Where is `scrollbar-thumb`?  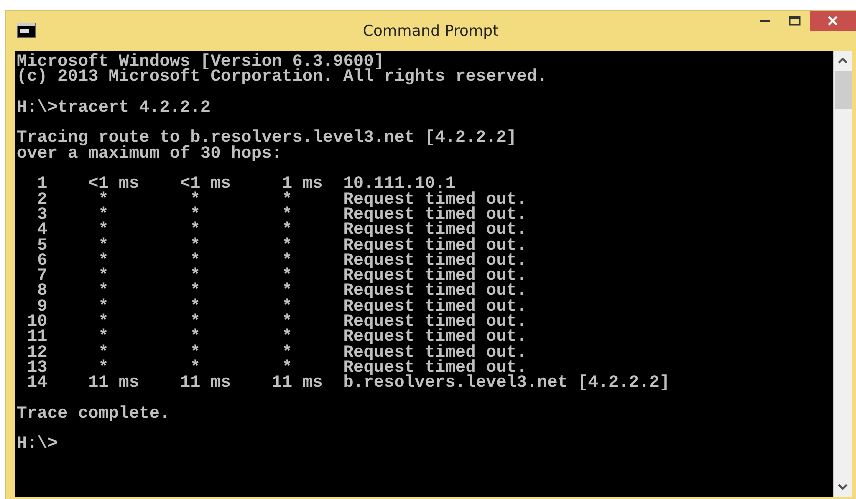 scrollbar-thumb is located at coordinates (843, 90).